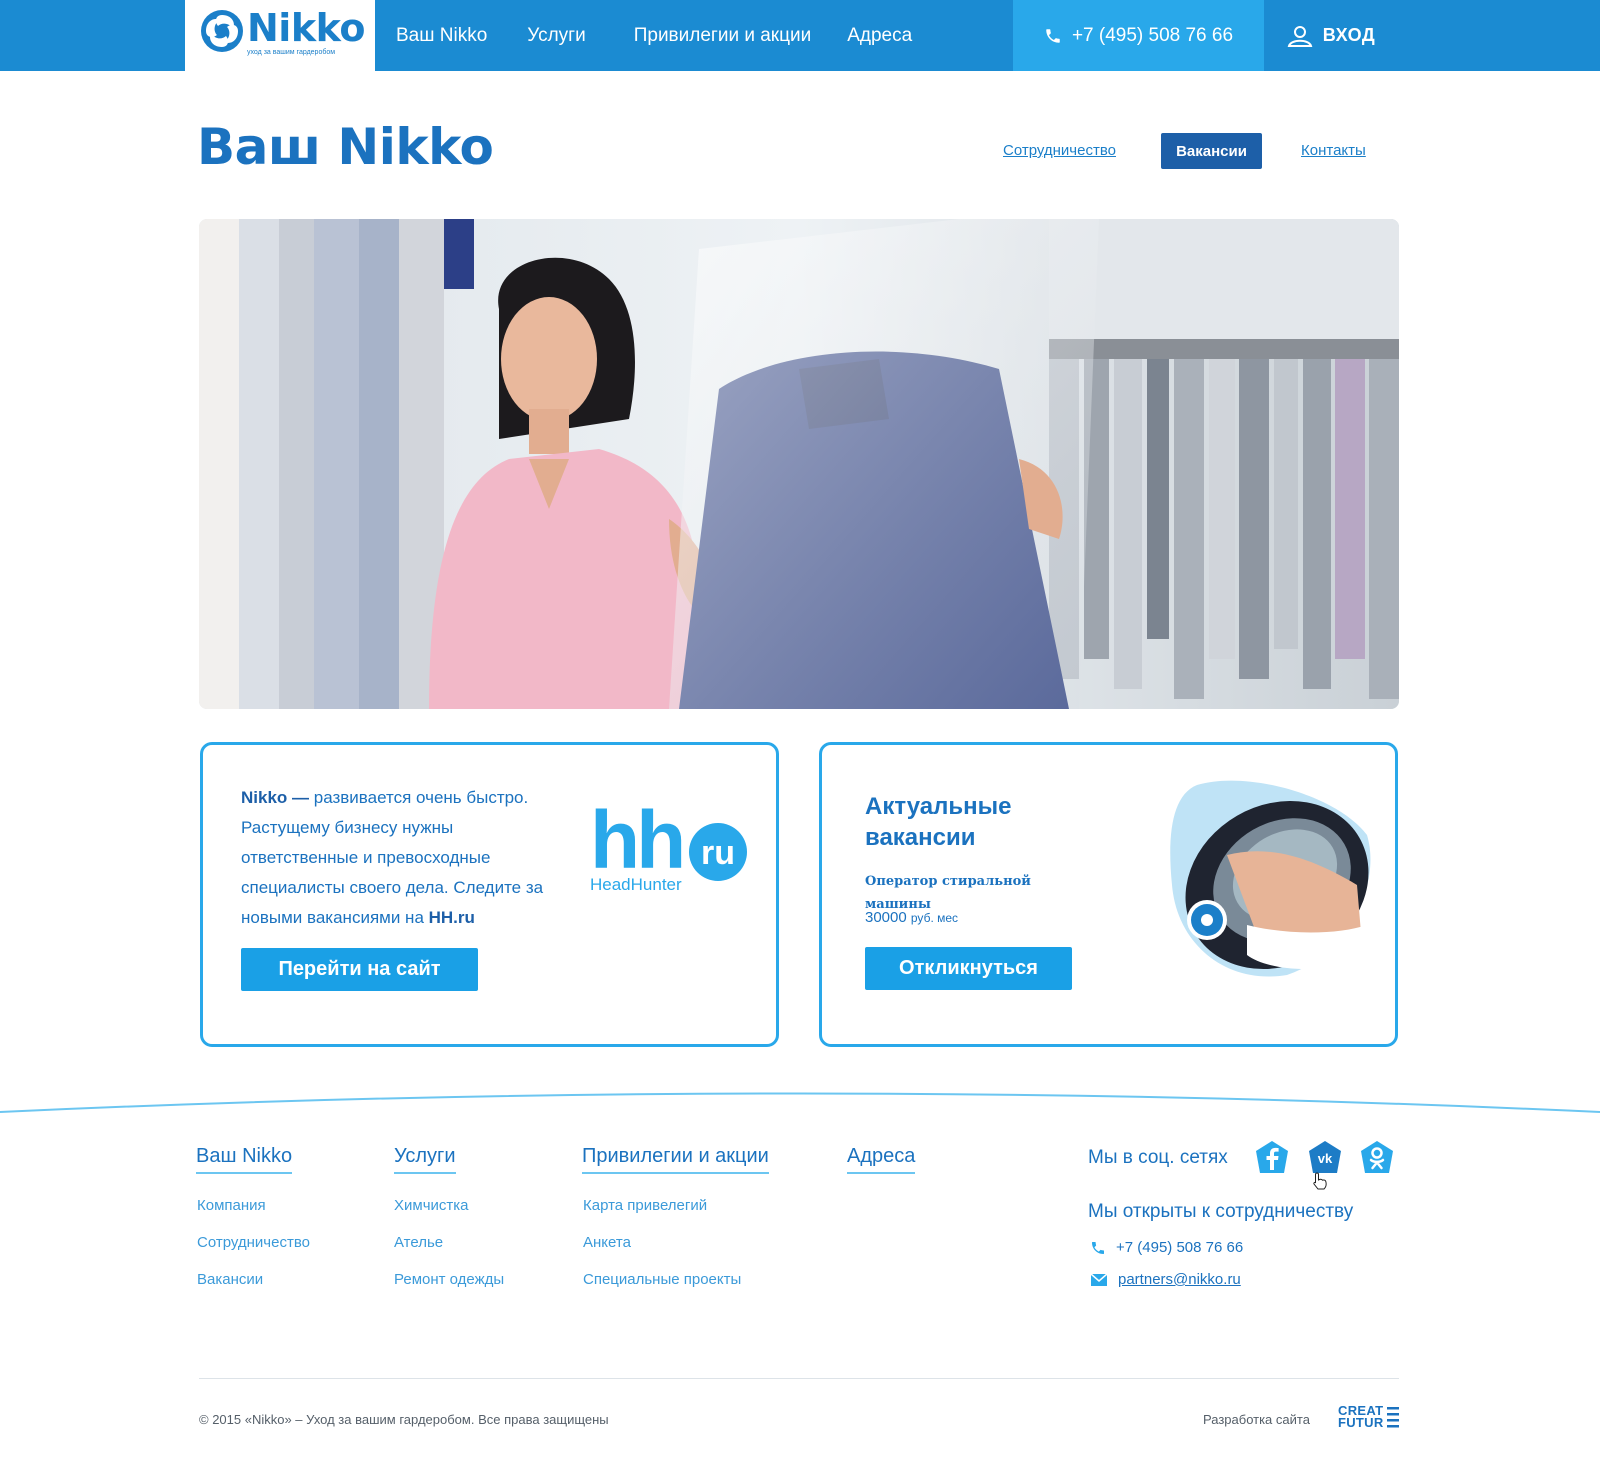  I want to click on footer-col-title-uslugi: Услуги, so click(425, 1159).